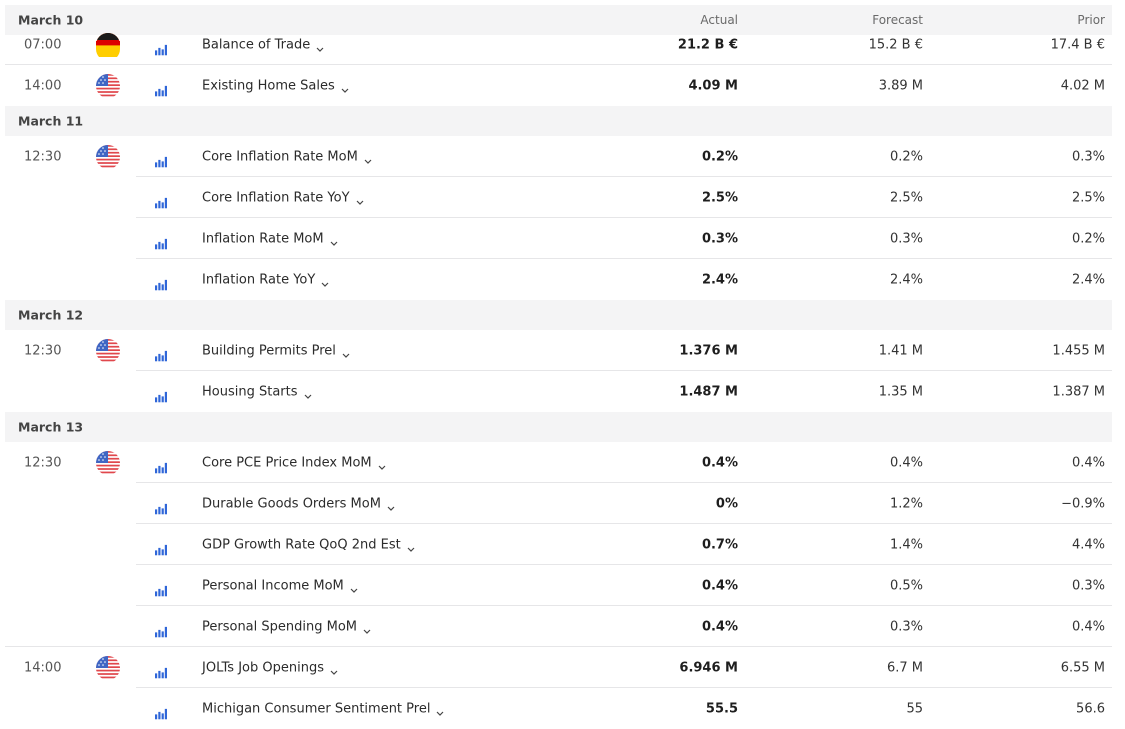 The height and width of the screenshot is (729, 1125). I want to click on event-name: GDP Growth Rate QoQ 2nd Est, so click(301, 544).